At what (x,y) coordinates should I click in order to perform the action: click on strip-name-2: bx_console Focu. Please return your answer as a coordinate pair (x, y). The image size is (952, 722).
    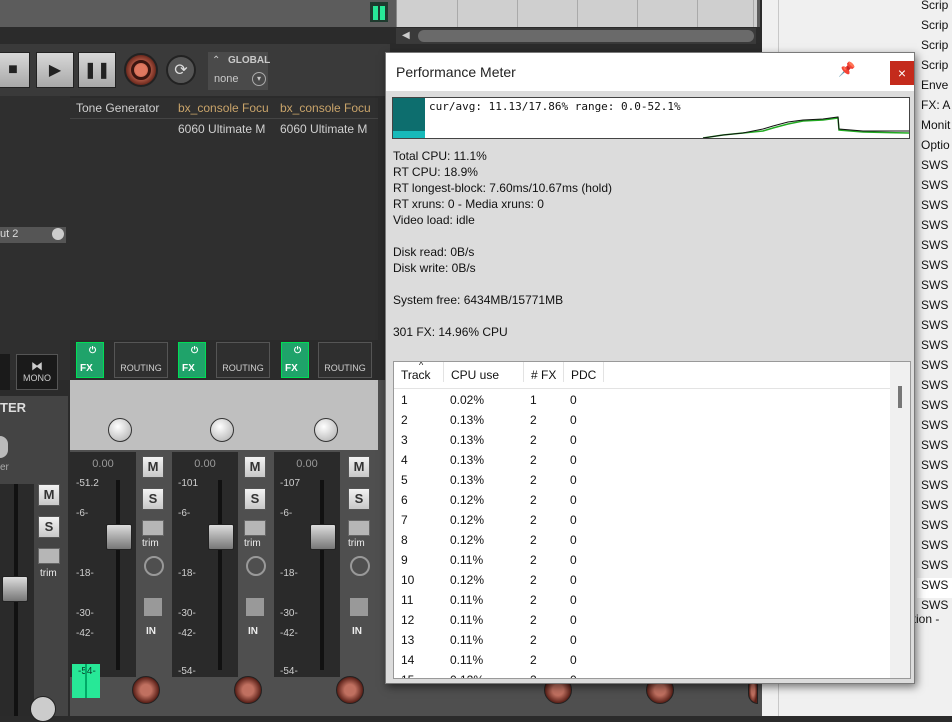
    Looking at the image, I should click on (223, 108).